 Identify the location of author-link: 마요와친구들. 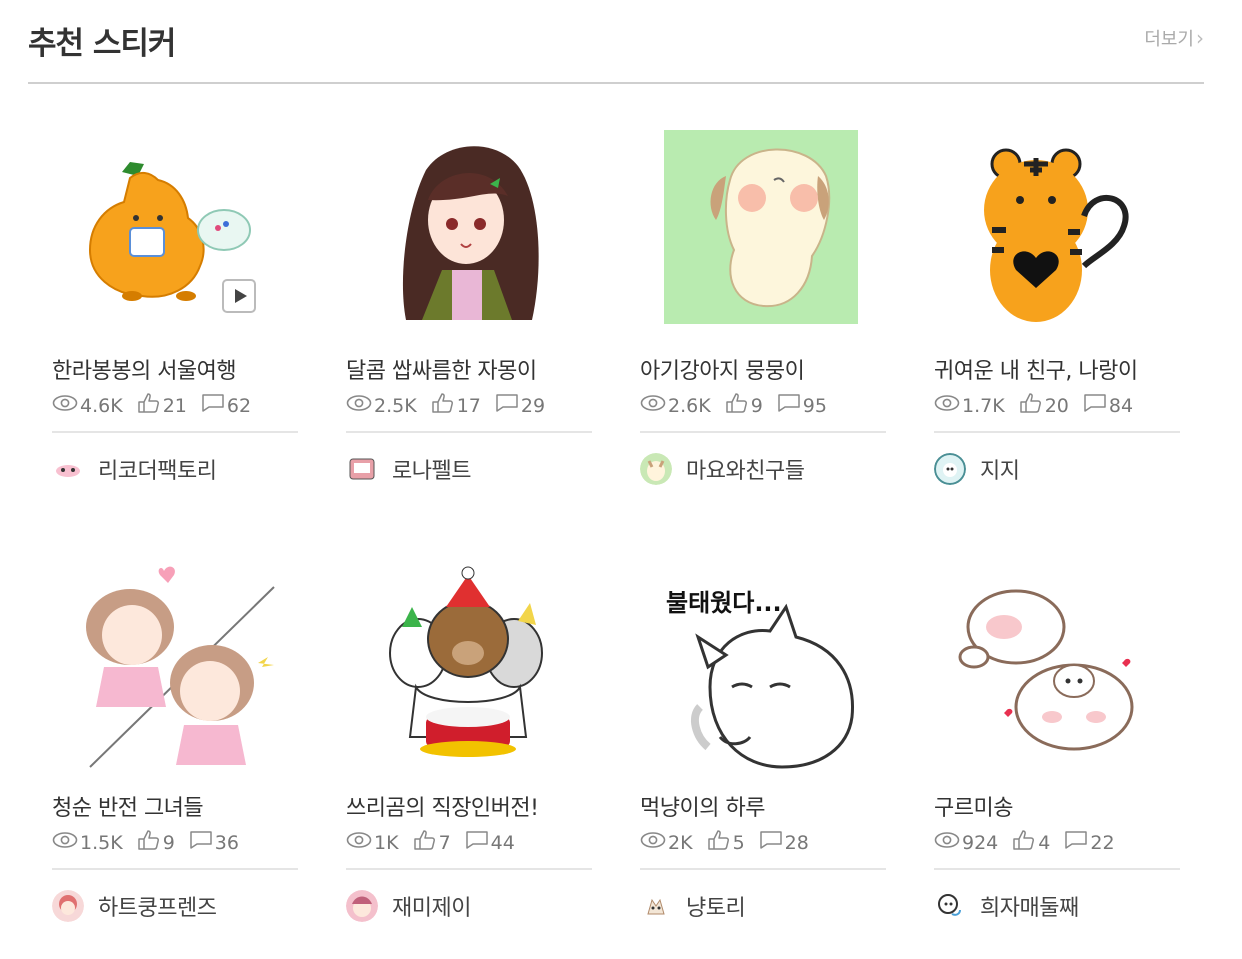
(722, 469).